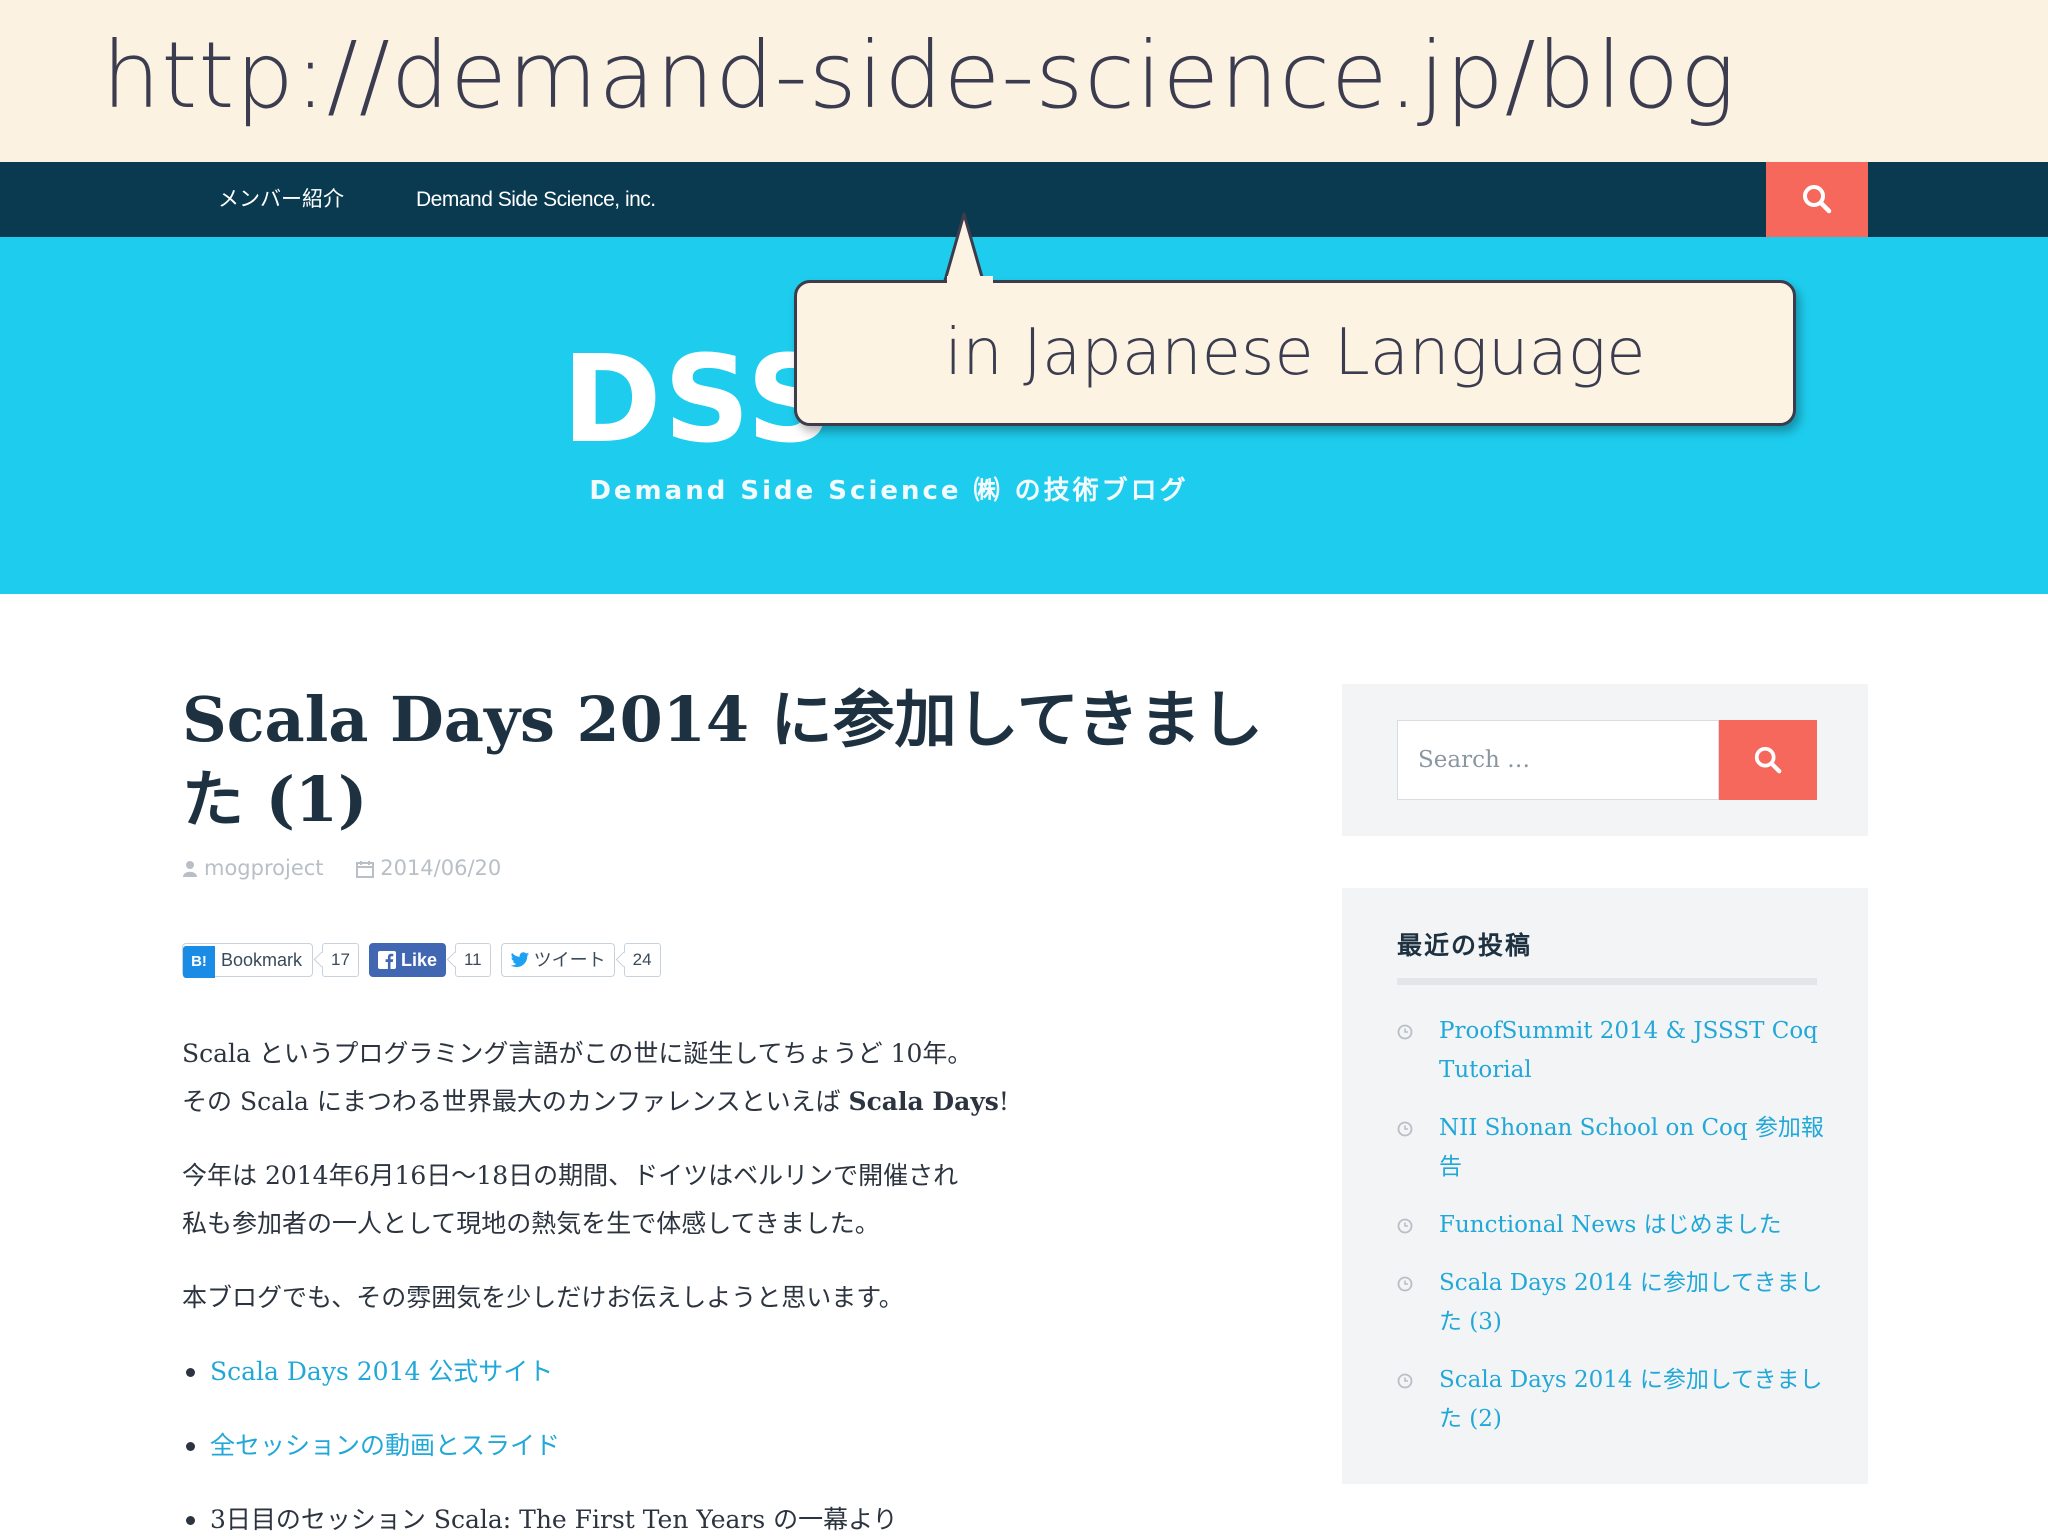  Describe the element at coordinates (365, 869) in the screenshot. I see `calendar-icon` at that location.